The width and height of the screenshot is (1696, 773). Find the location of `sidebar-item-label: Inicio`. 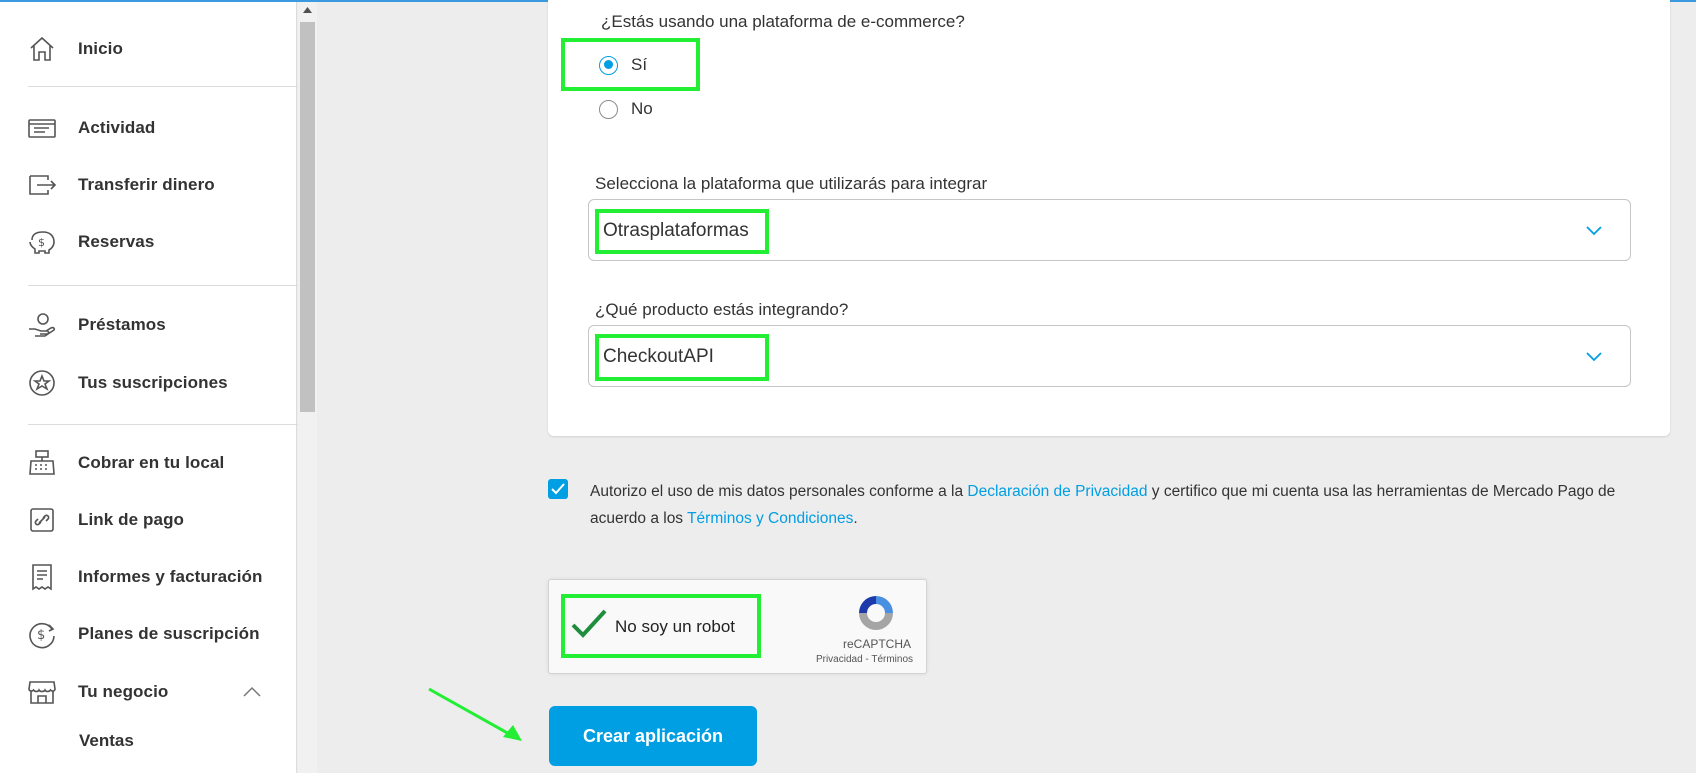

sidebar-item-label: Inicio is located at coordinates (100, 48).